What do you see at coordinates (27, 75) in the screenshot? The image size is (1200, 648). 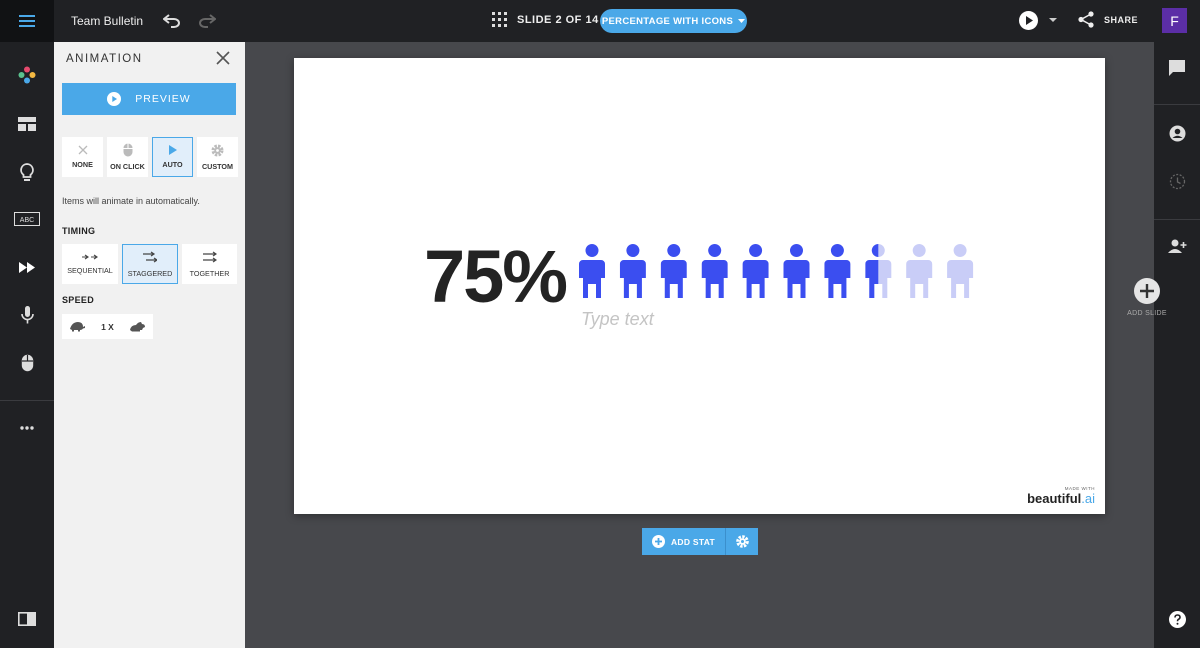 I see `theme-button` at bounding box center [27, 75].